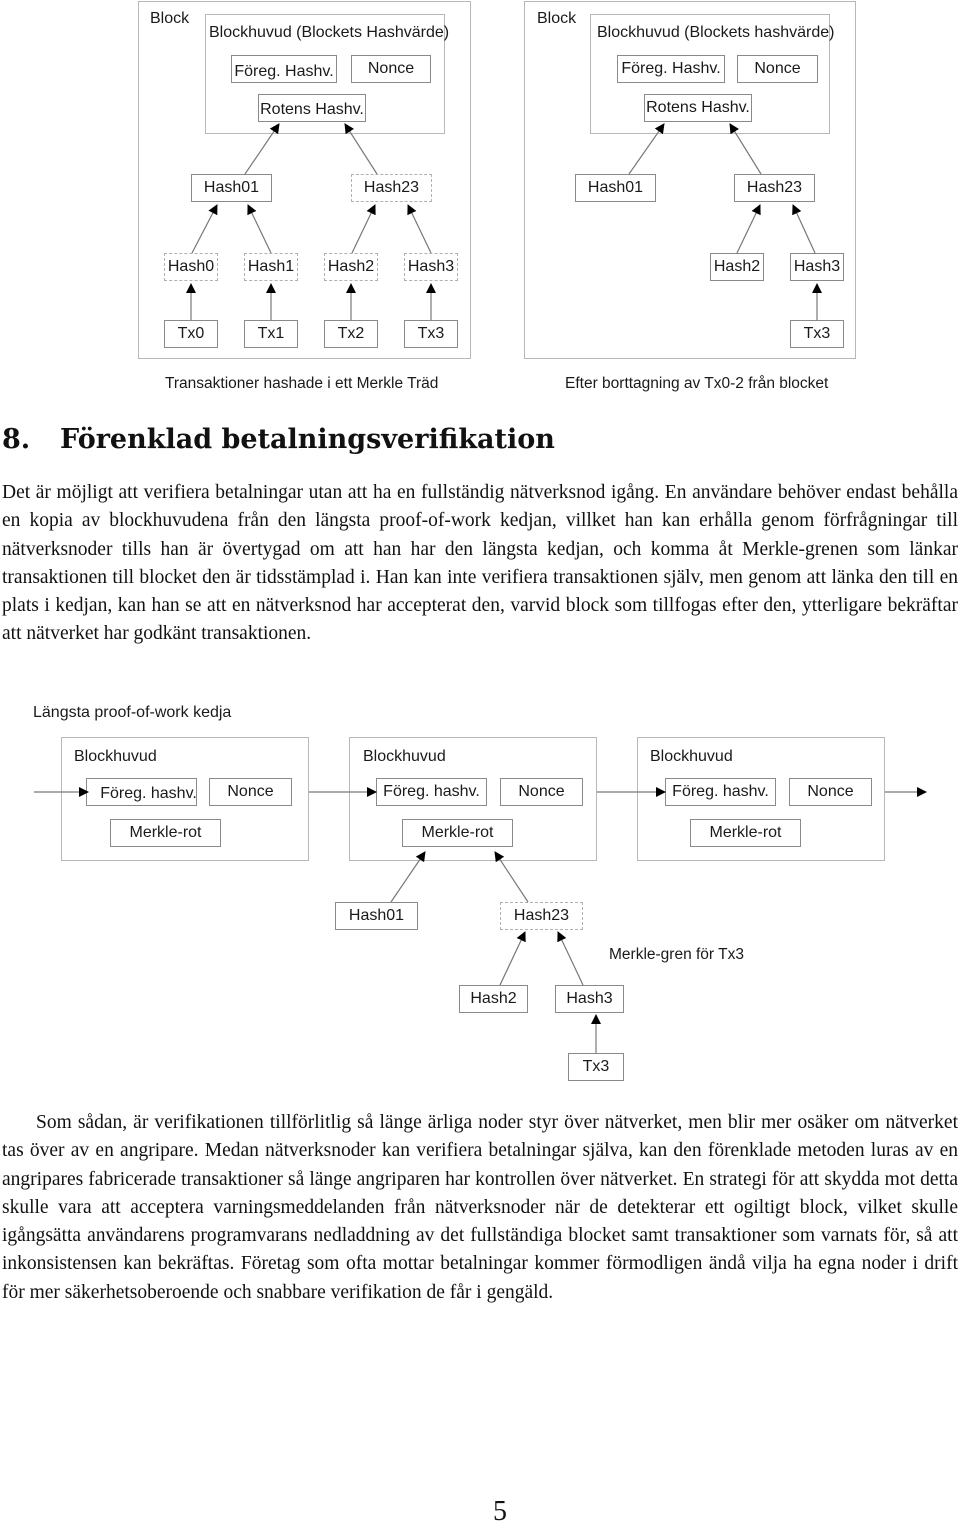 Image resolution: width=960 pixels, height=1528 pixels. What do you see at coordinates (312, 108) in the screenshot?
I see `root-hash-box-left: Rotens Hashv.` at bounding box center [312, 108].